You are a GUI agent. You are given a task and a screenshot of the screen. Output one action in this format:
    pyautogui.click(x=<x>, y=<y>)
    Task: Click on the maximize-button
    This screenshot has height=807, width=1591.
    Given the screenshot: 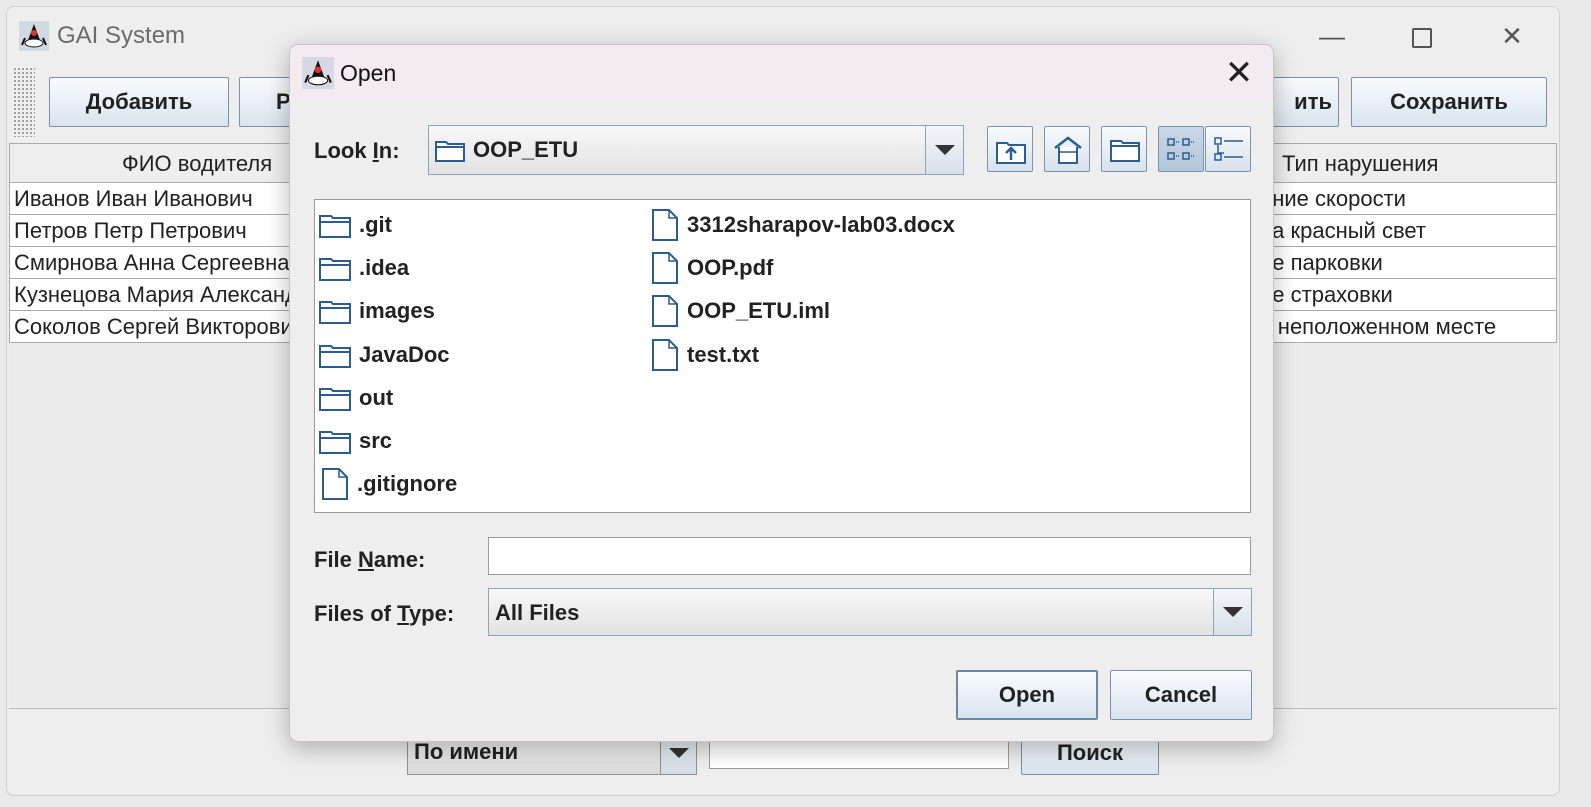 What is the action you would take?
    pyautogui.click(x=1422, y=36)
    